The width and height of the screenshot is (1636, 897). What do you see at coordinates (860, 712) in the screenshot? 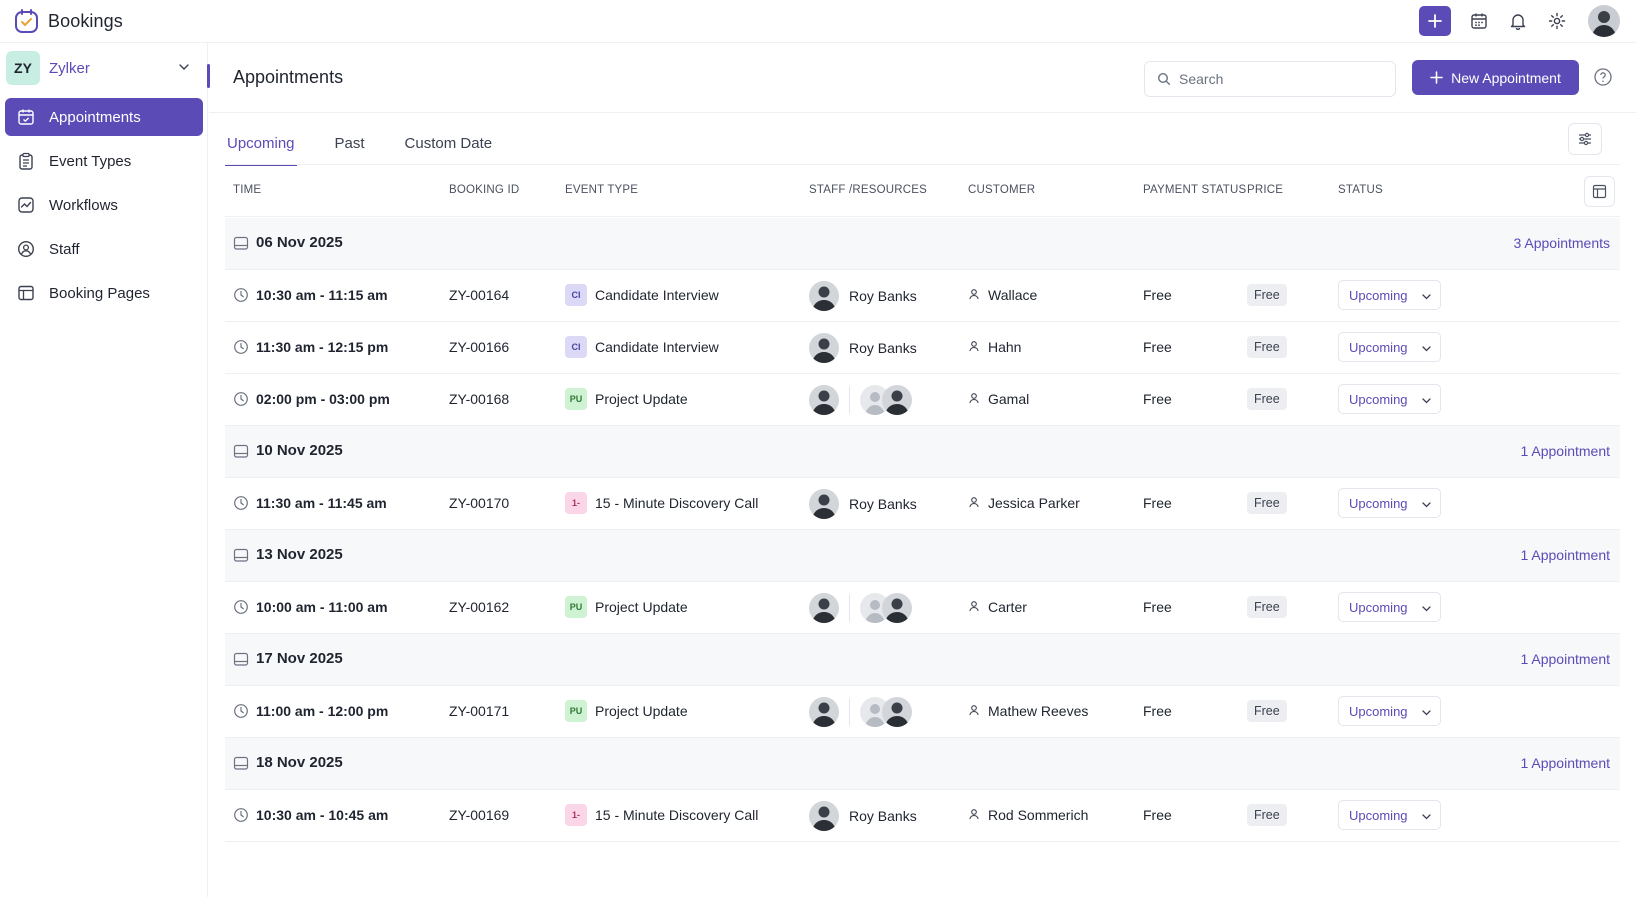
I see `staff-cell` at bounding box center [860, 712].